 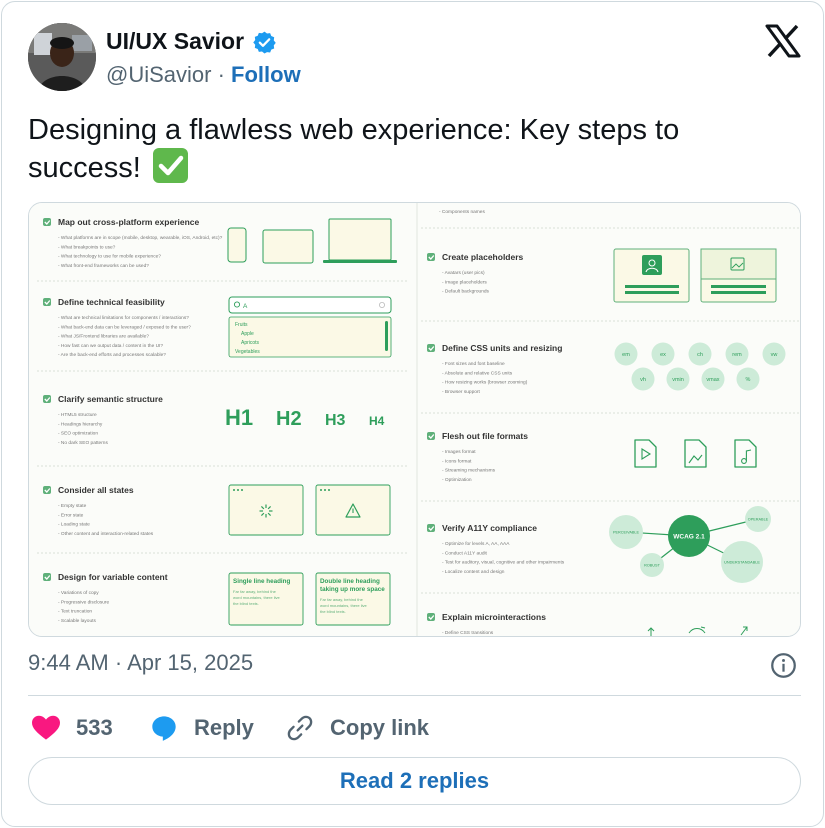 What do you see at coordinates (483, 257) in the screenshot?
I see `right-section-title-0: Create placeholders` at bounding box center [483, 257].